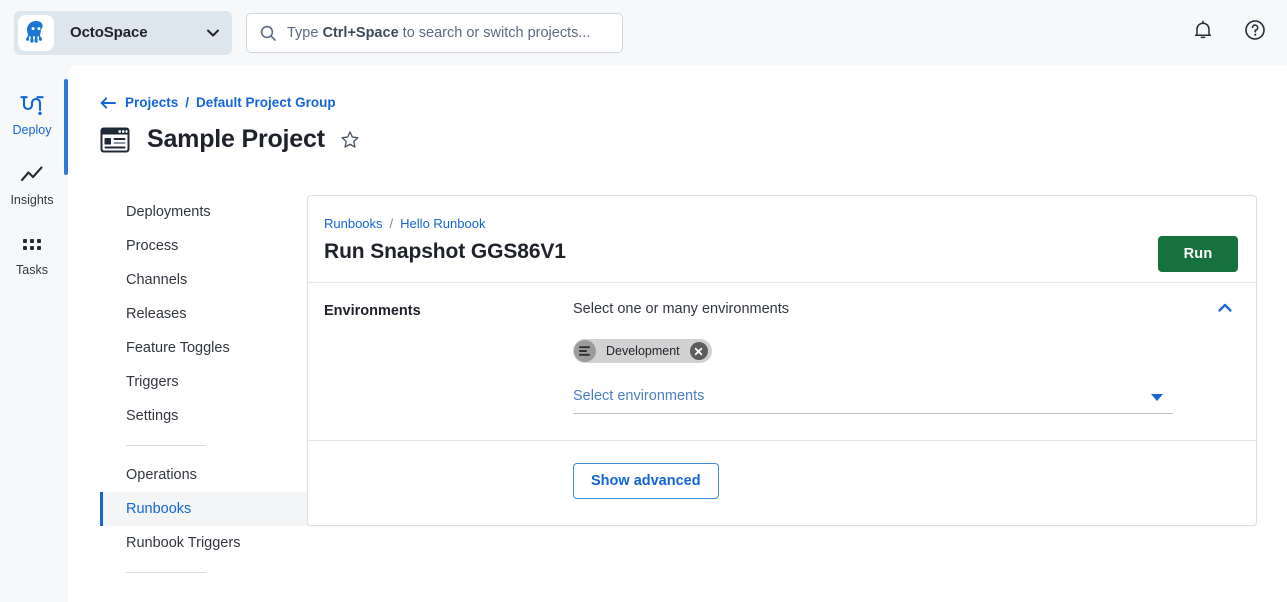  What do you see at coordinates (212, 382) in the screenshot?
I see `nav-item-triggers: Triggers` at bounding box center [212, 382].